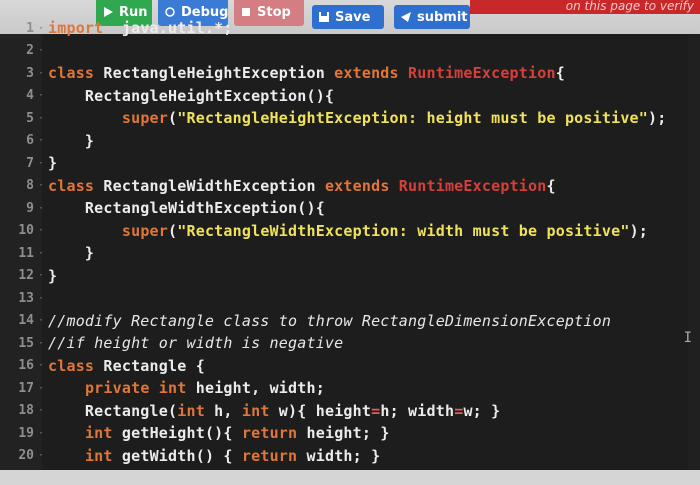 Image resolution: width=700 pixels, height=485 pixels. What do you see at coordinates (343, 433) in the screenshot?
I see `code-token: height; }` at bounding box center [343, 433].